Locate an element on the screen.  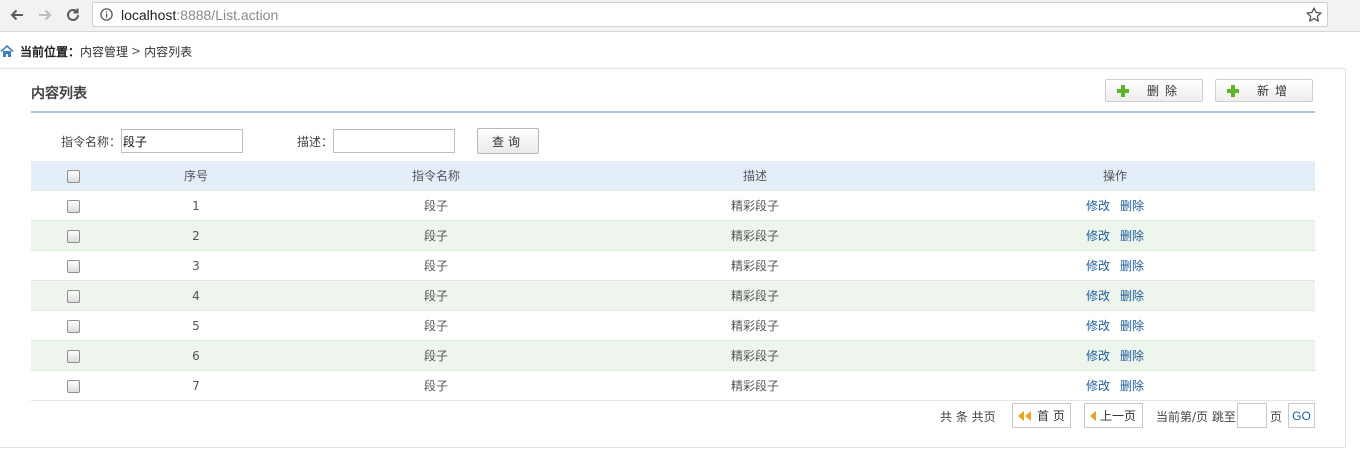
table-row: 2 段子 精彩段子 修改 删除 is located at coordinates (673, 235).